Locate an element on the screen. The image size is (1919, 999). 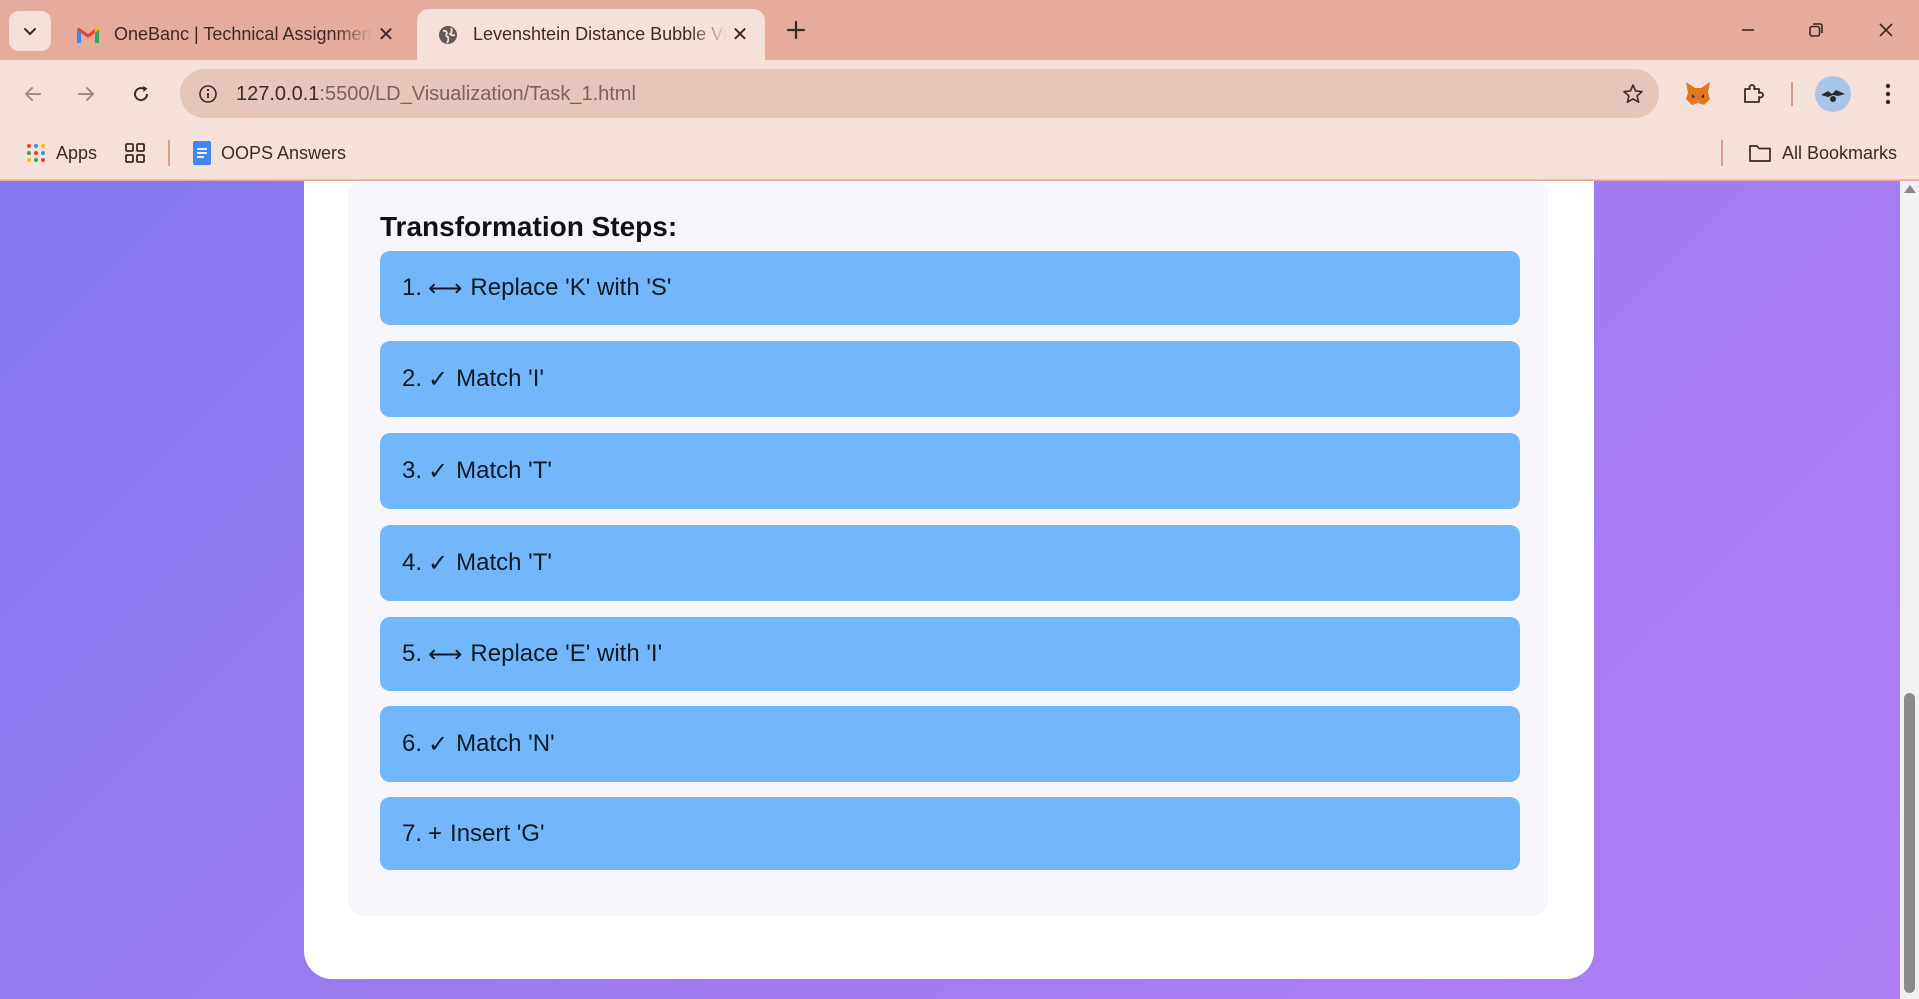
steps-title: Transformation Steps: is located at coordinates (529, 226).